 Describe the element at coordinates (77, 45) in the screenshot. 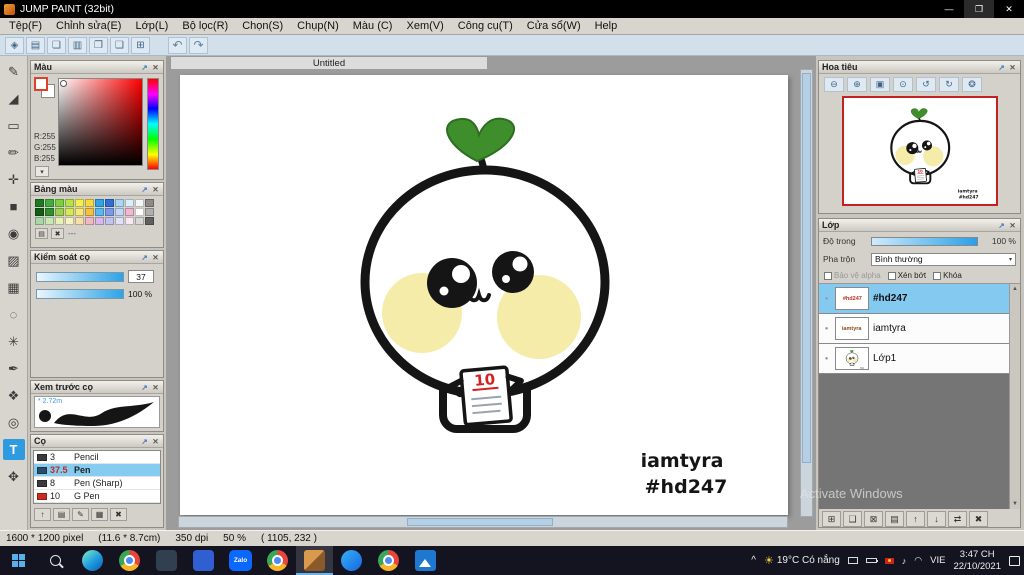

I see `display-icon: ▥` at that location.